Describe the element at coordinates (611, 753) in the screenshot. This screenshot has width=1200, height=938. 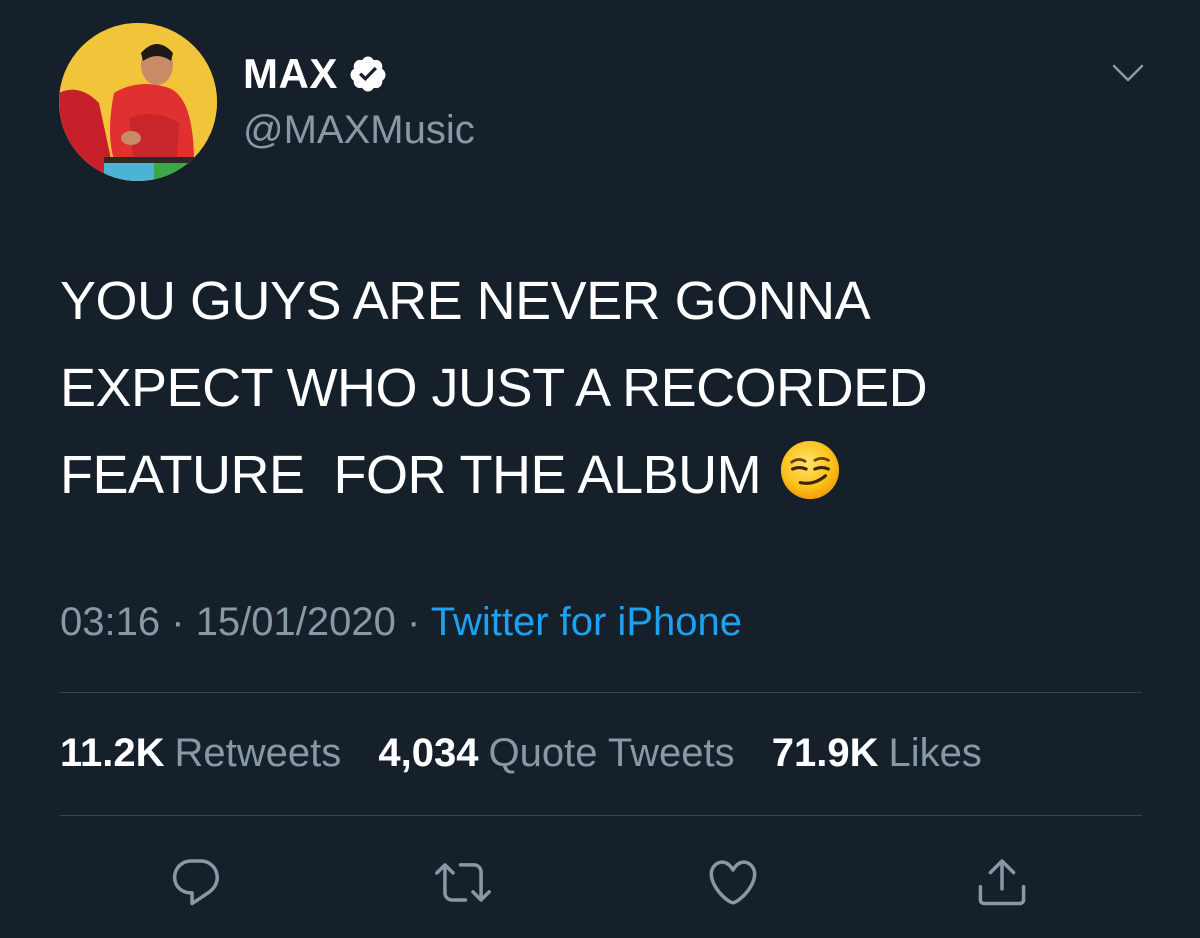
I see `quote-tweets-label: Quote Tweets` at that location.